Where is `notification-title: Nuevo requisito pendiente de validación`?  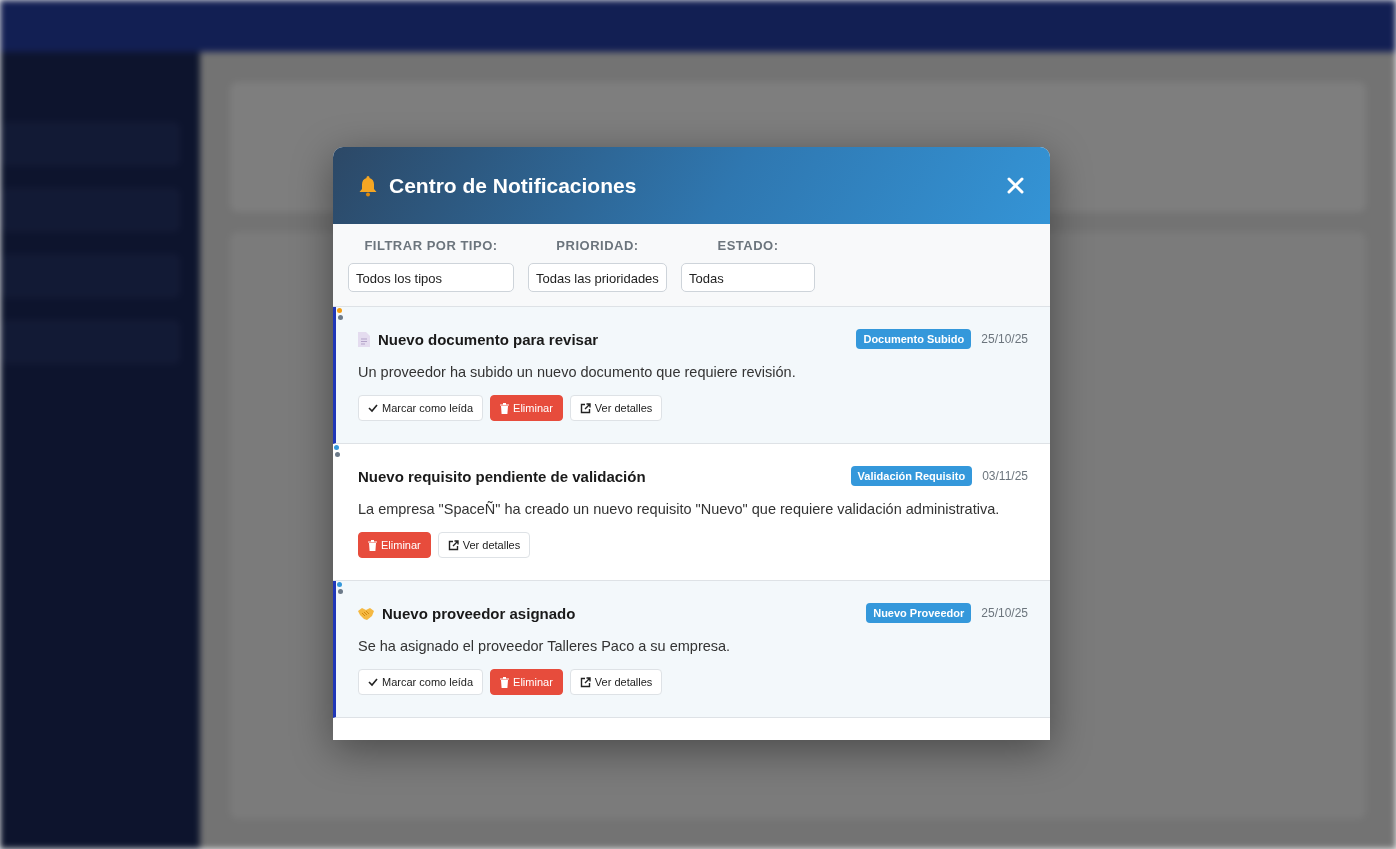 notification-title: Nuevo requisito pendiente de validación is located at coordinates (502, 476).